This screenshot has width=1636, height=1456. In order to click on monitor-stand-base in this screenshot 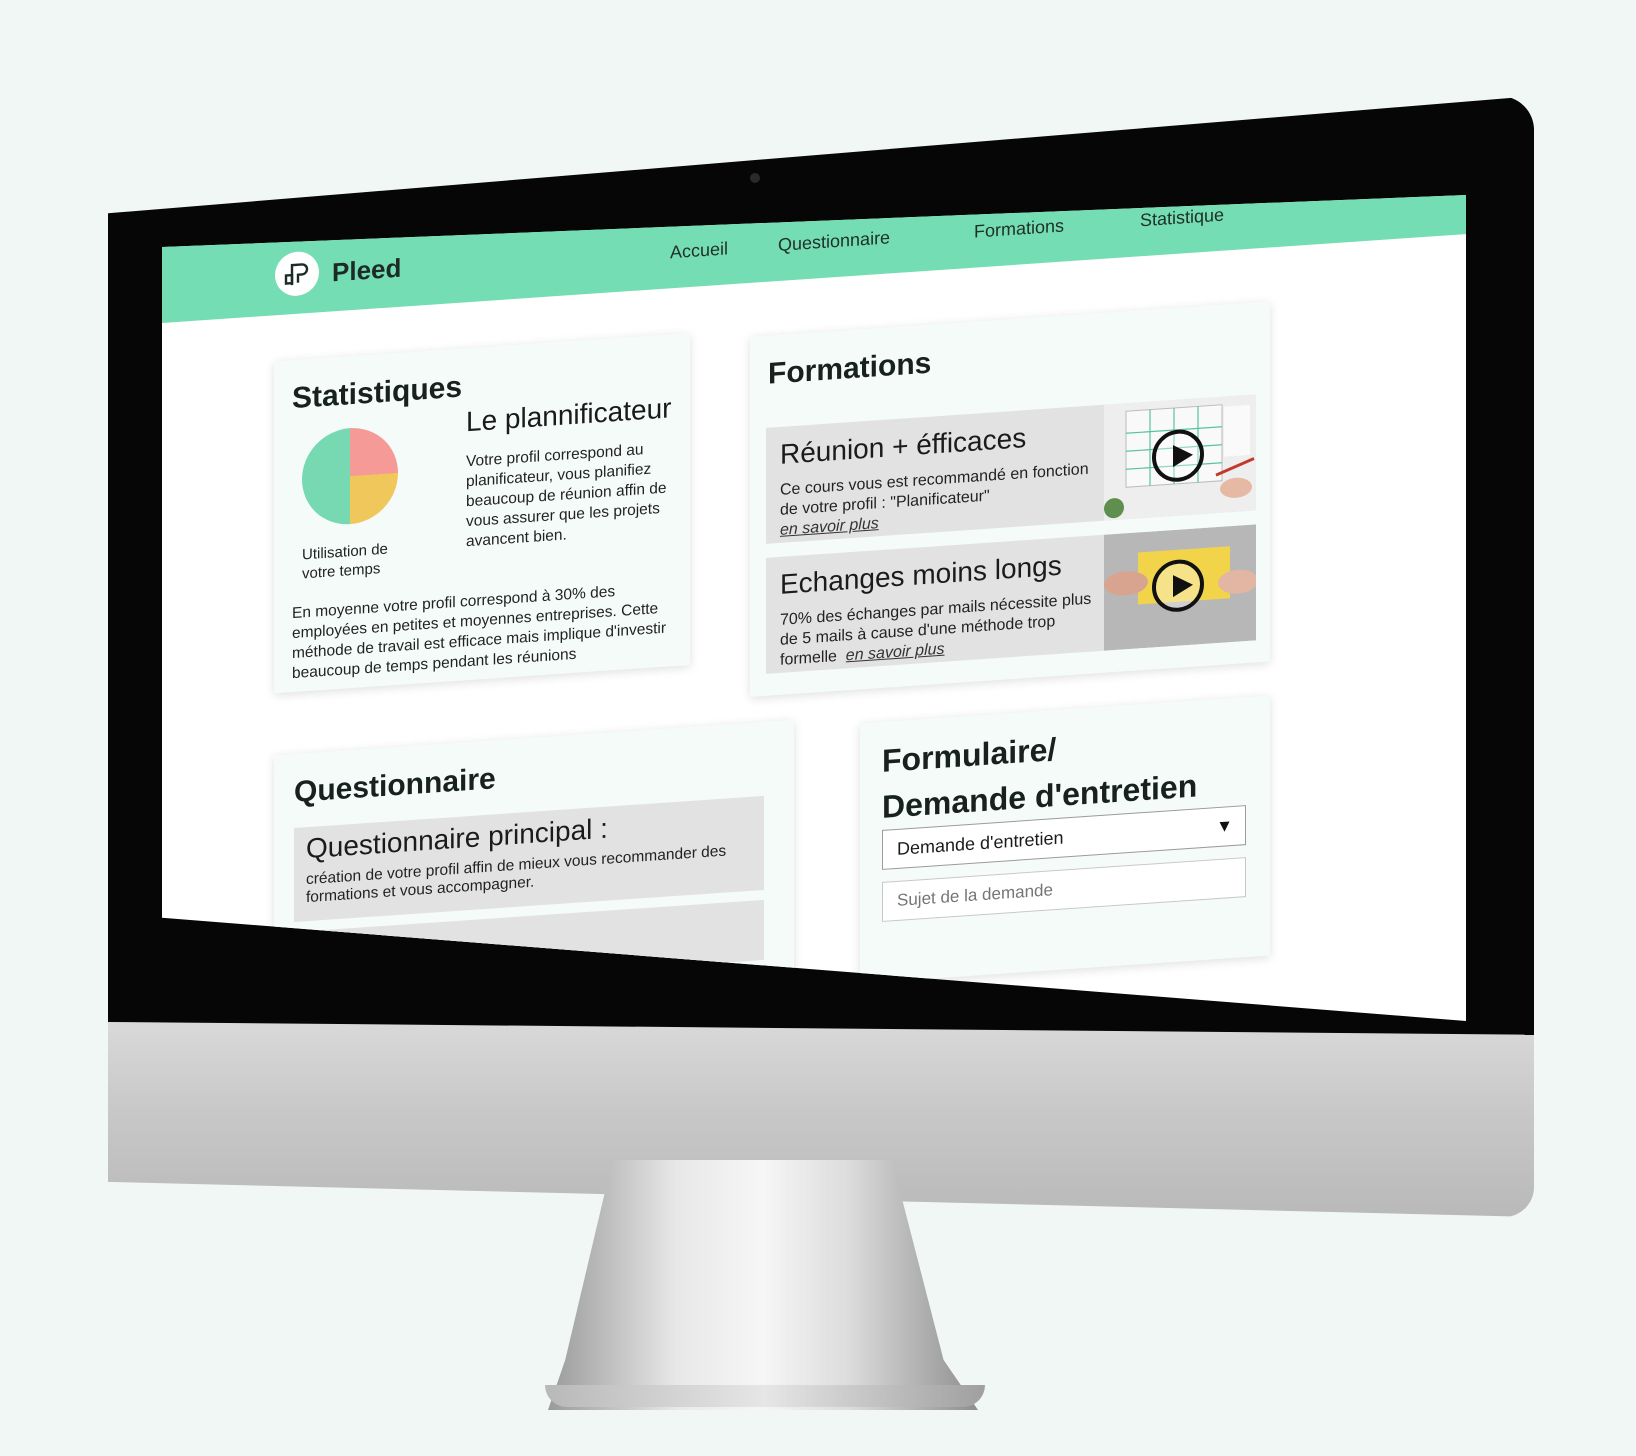, I will do `click(765, 1396)`.